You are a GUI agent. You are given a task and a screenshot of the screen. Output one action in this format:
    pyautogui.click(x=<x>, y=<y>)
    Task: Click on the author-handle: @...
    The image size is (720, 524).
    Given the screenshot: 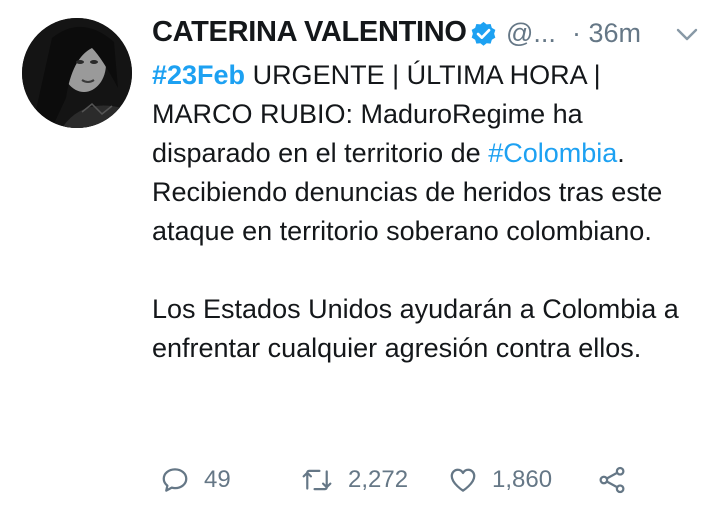 What is the action you would take?
    pyautogui.click(x=531, y=33)
    